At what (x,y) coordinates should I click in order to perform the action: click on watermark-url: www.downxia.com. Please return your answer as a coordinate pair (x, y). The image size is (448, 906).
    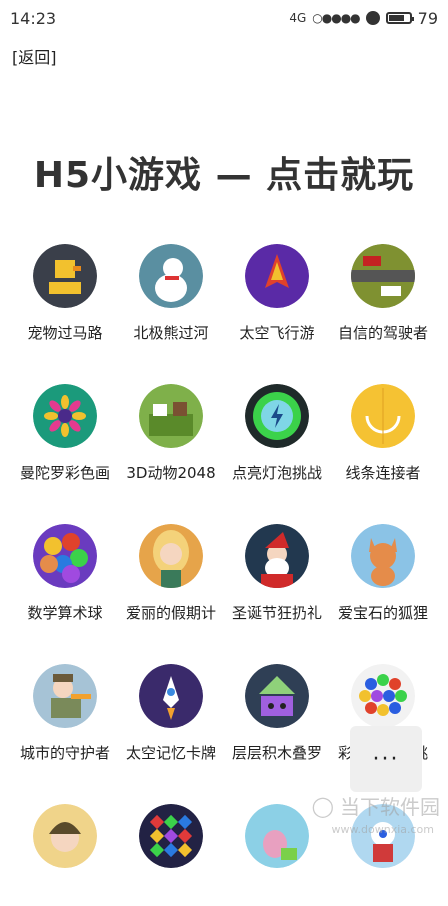
    Looking at the image, I should click on (382, 829).